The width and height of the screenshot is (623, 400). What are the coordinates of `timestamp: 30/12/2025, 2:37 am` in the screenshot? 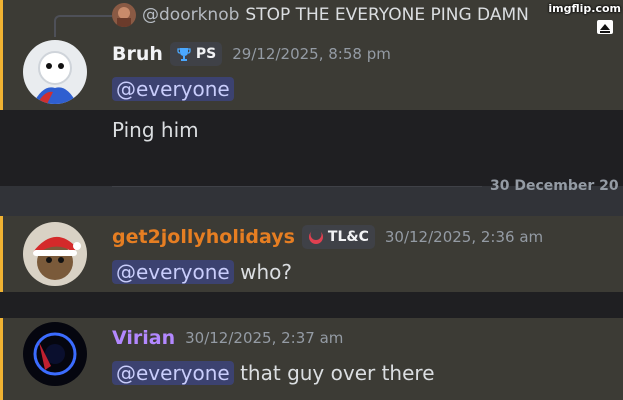 It's located at (264, 338).